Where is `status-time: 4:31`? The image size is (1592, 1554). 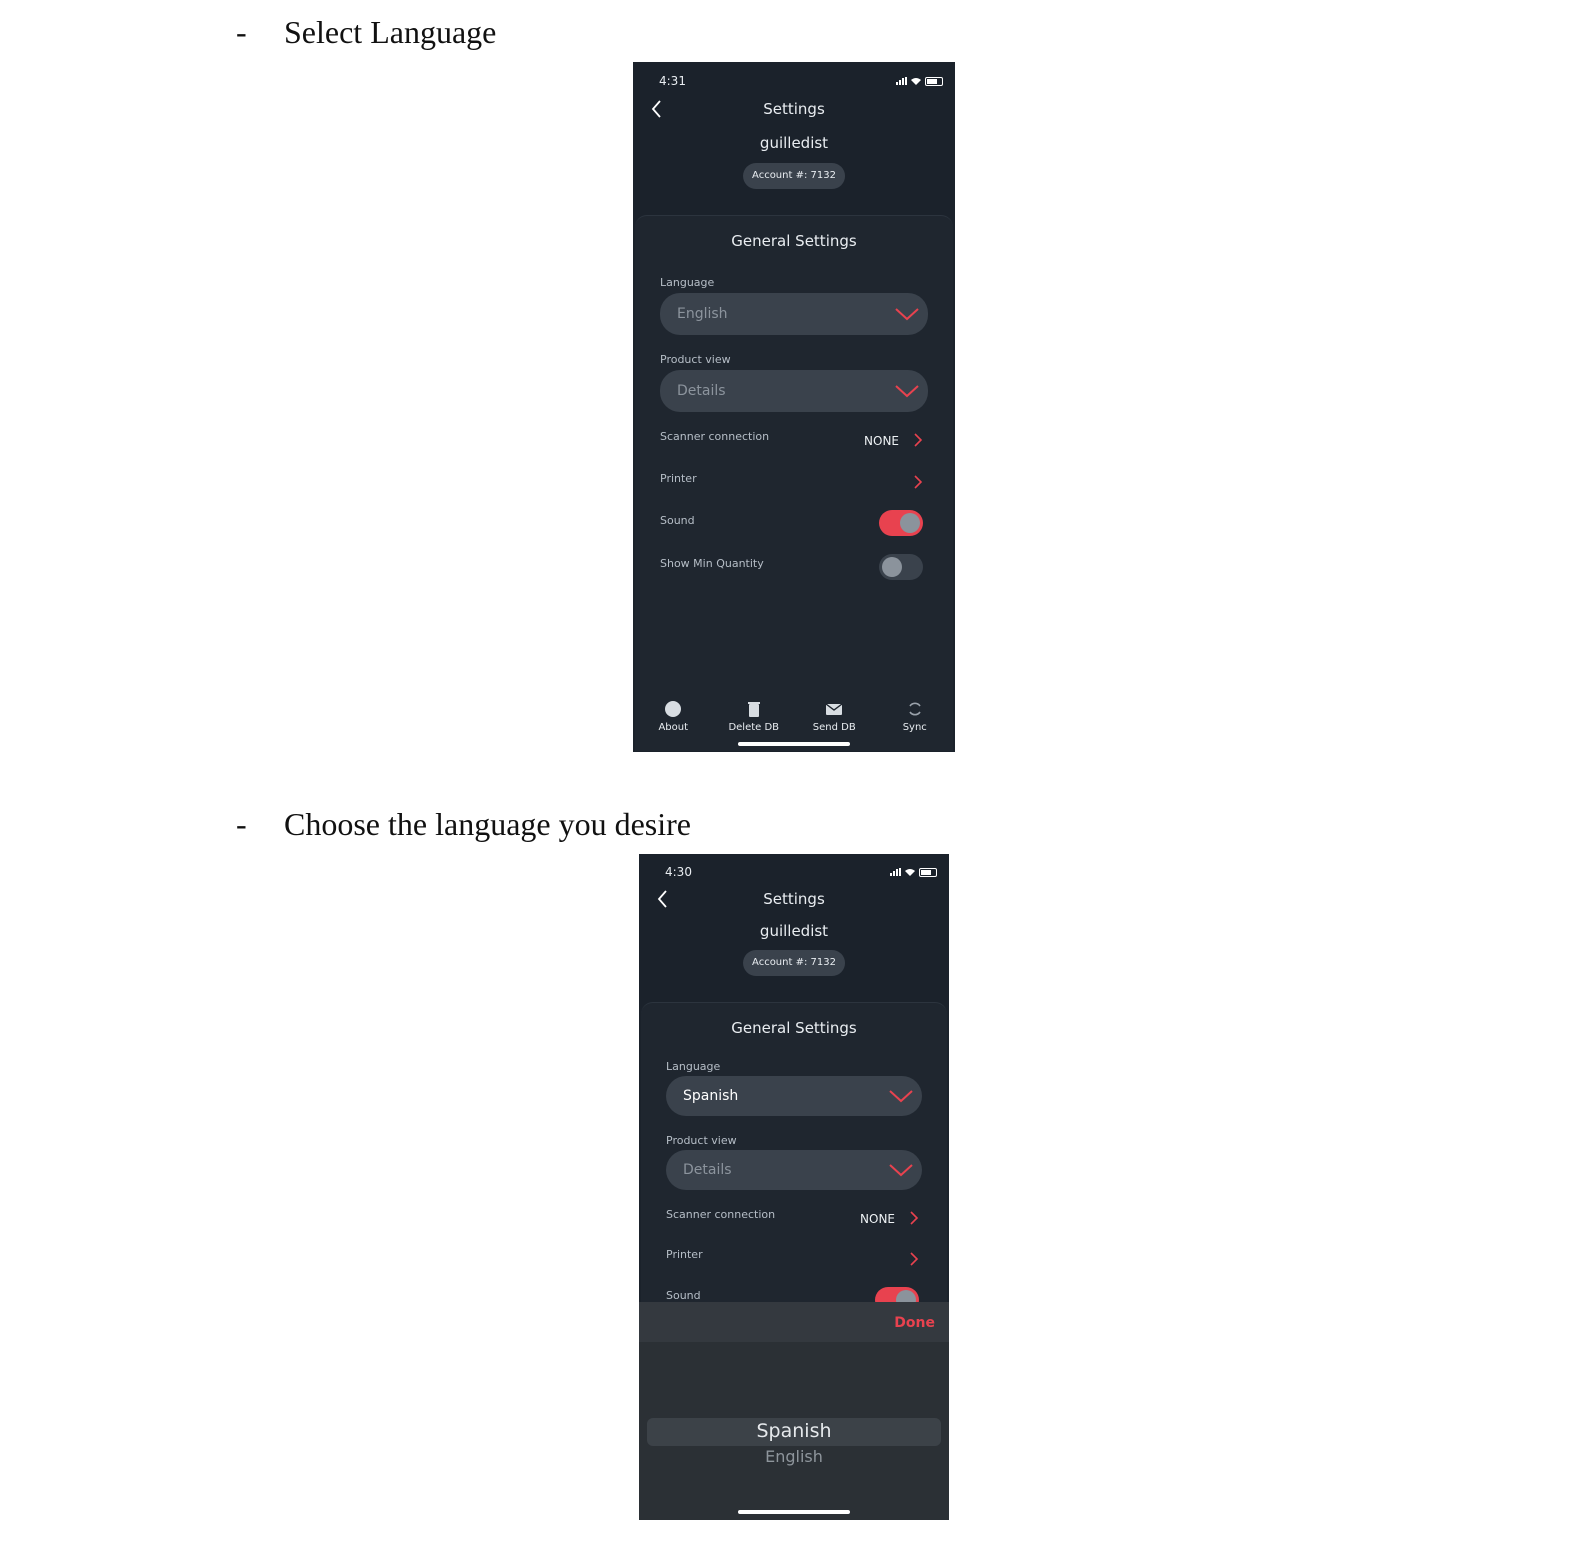
status-time: 4:31 is located at coordinates (672, 81).